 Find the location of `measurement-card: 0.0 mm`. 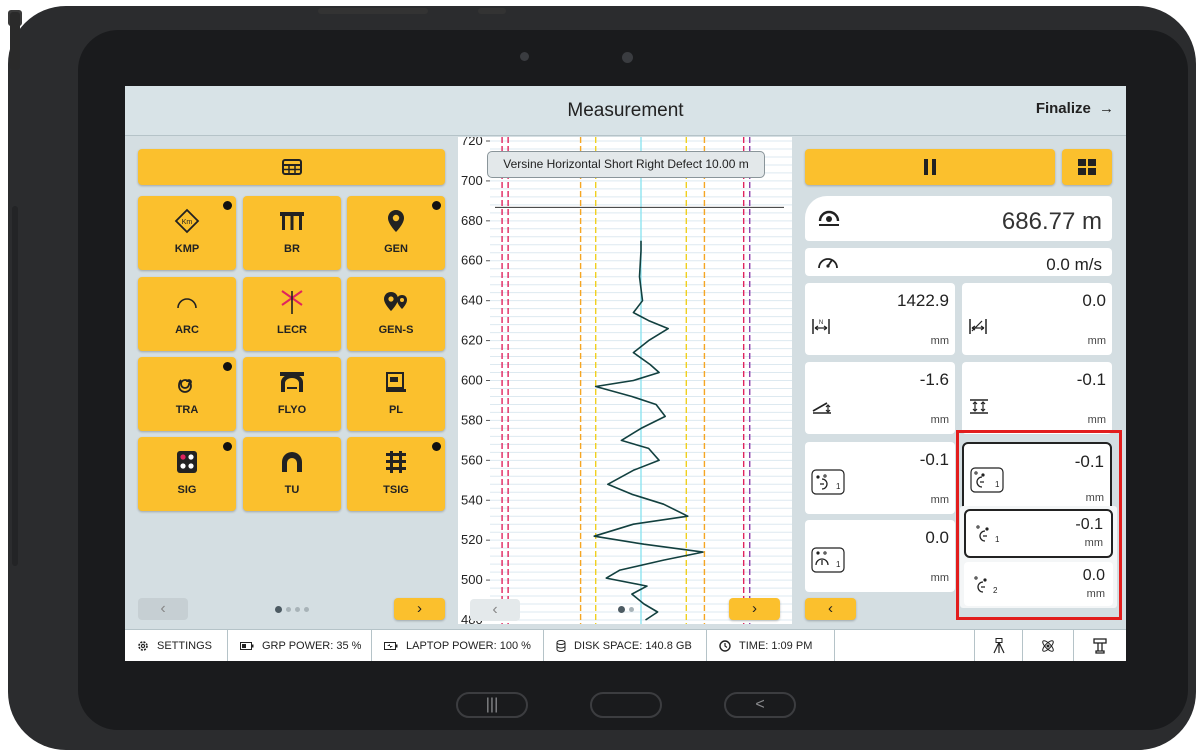

measurement-card: 0.0 mm is located at coordinates (1037, 319).